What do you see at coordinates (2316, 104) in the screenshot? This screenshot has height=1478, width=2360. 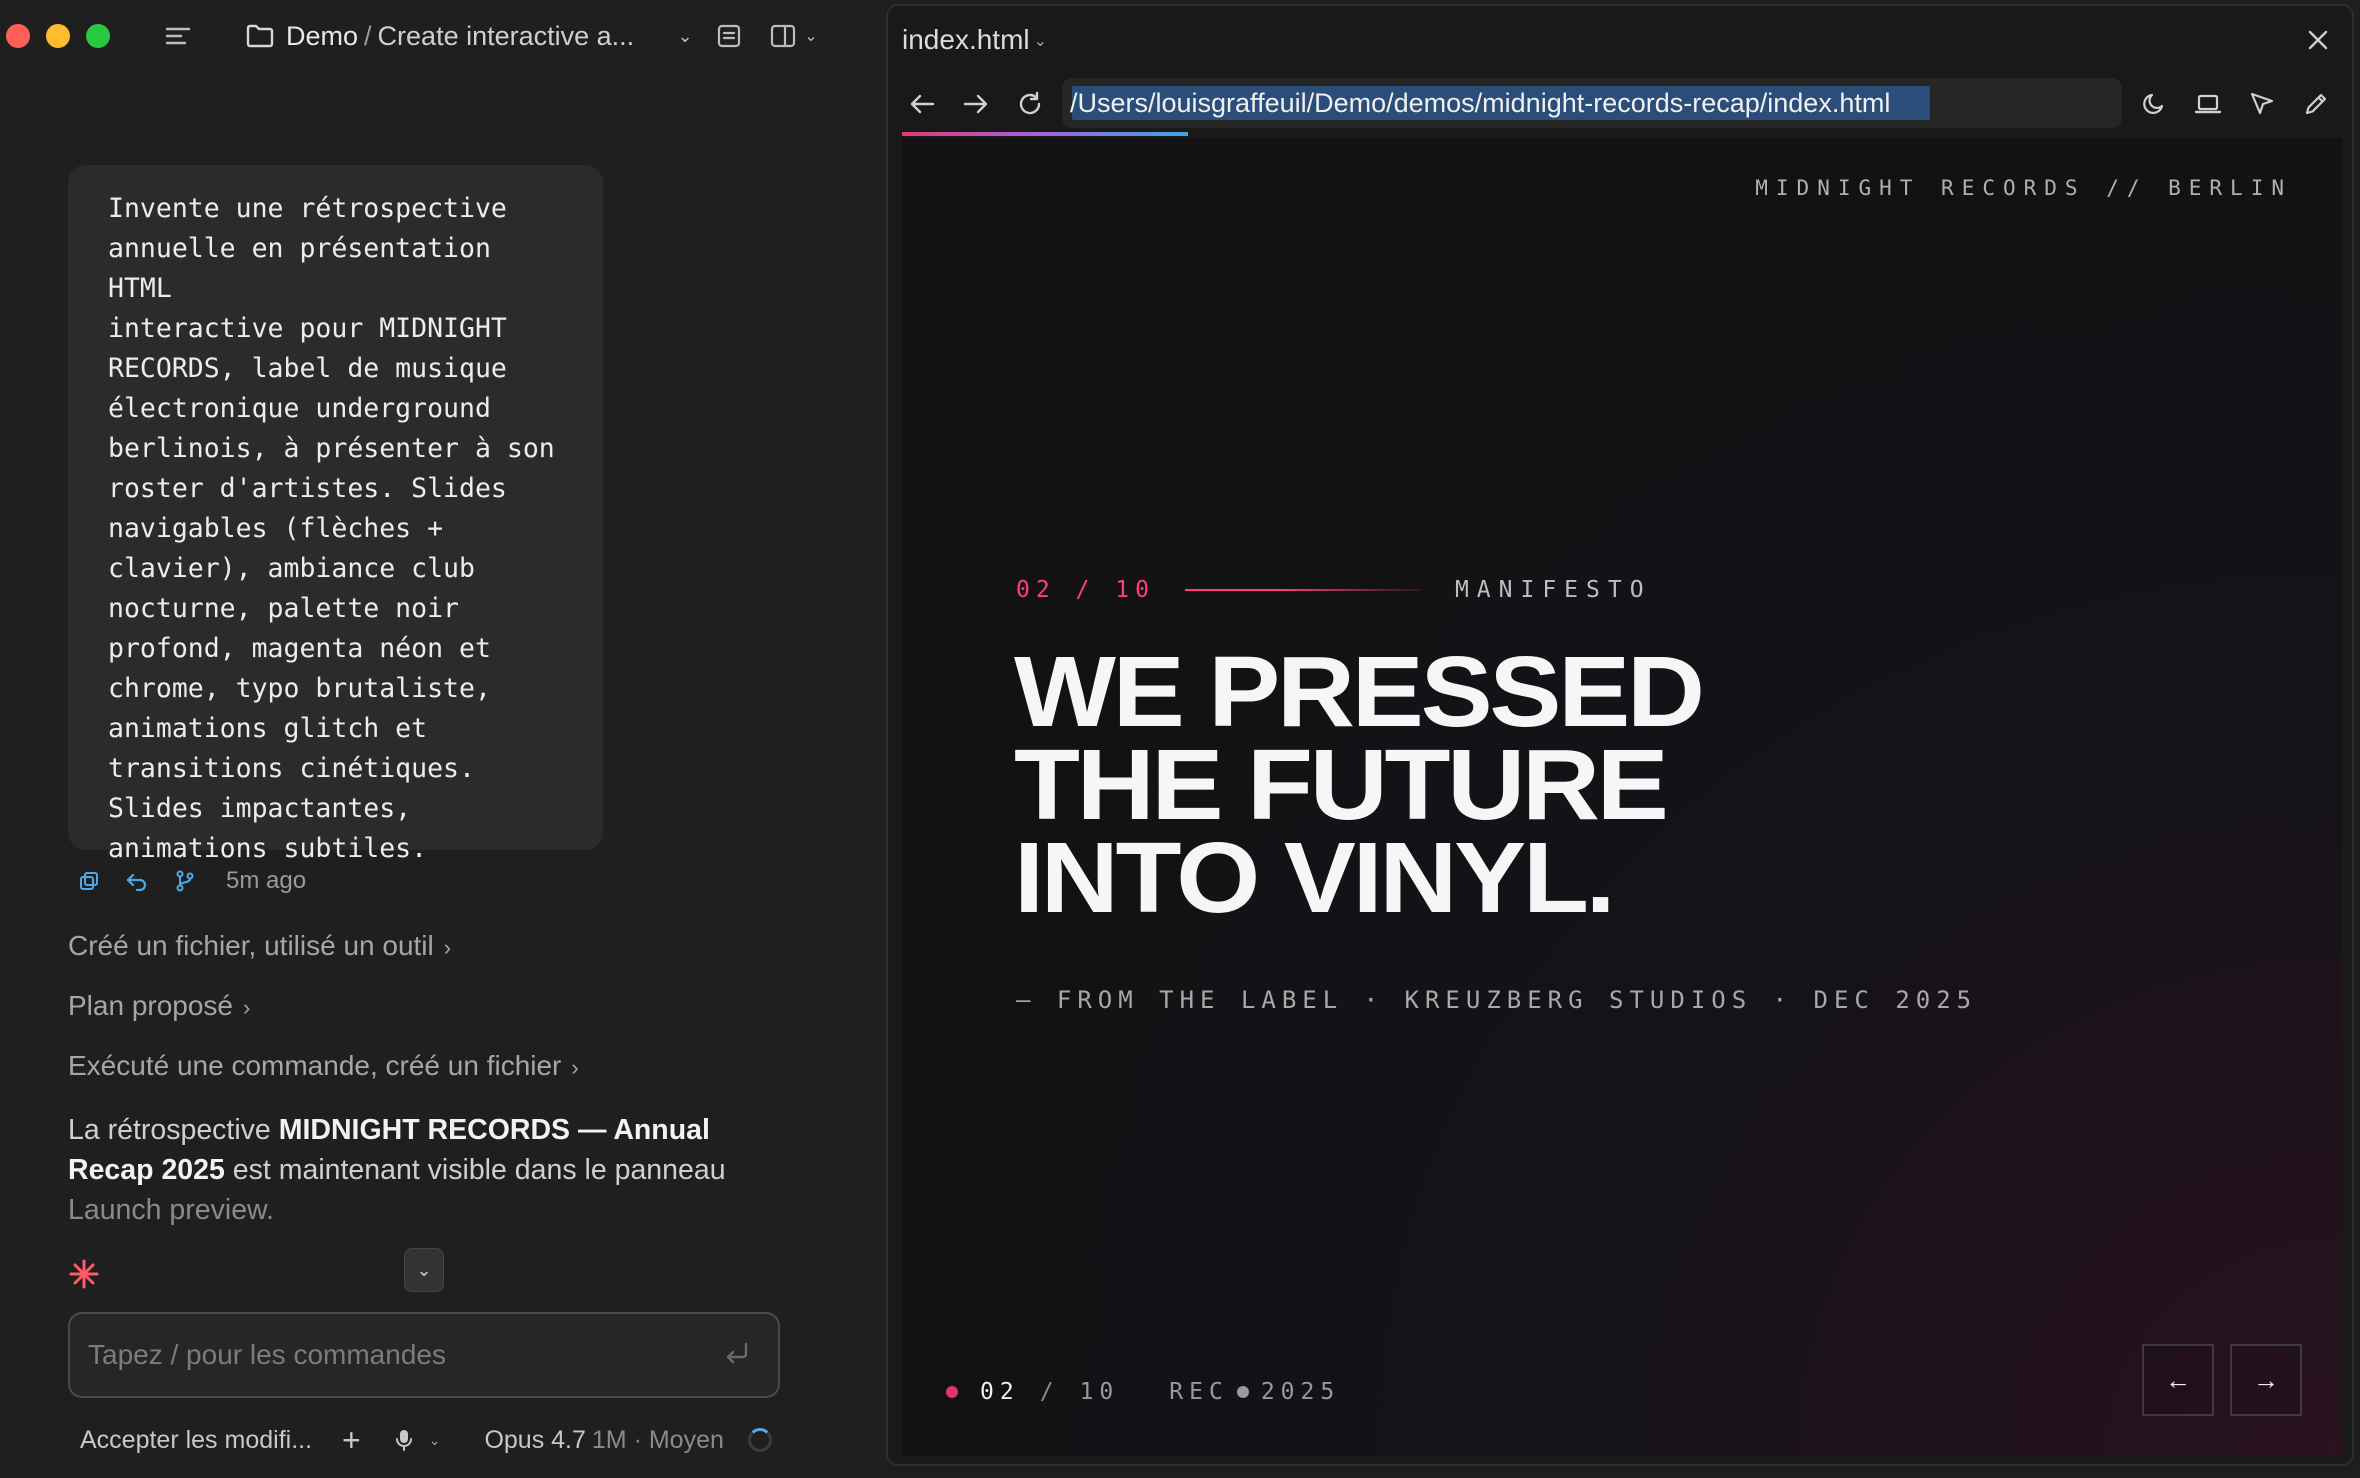 I see `pencil-icon` at bounding box center [2316, 104].